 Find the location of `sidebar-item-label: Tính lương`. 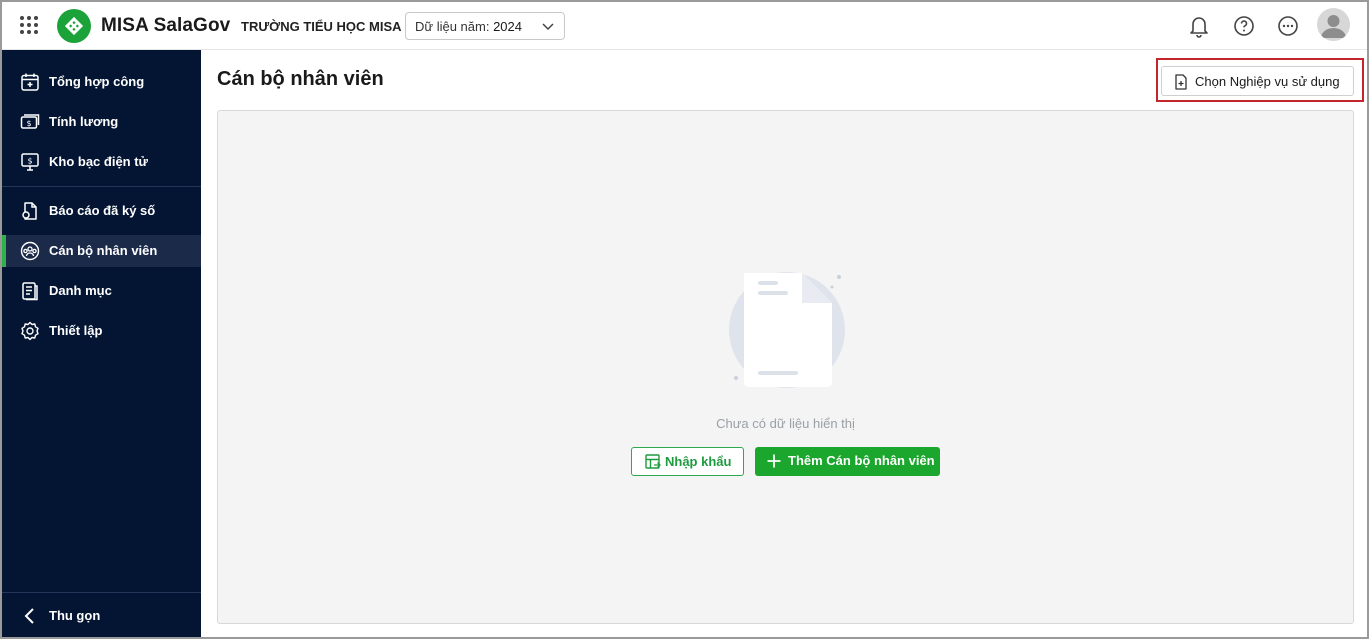

sidebar-item-label: Tính lương is located at coordinates (84, 121).